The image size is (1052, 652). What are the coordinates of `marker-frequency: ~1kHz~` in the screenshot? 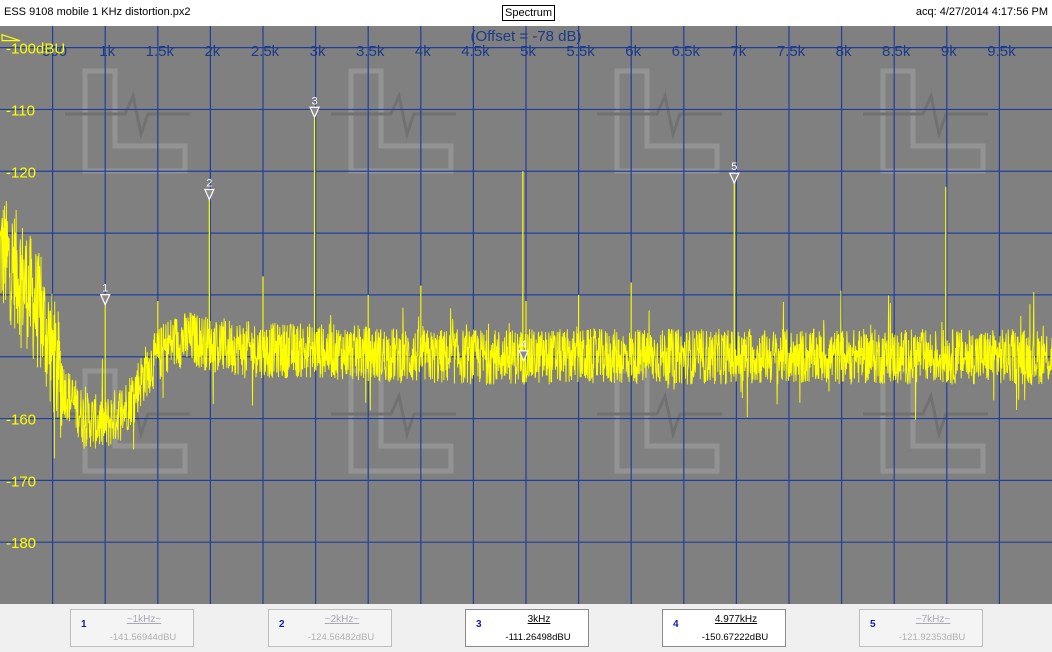 It's located at (144, 619).